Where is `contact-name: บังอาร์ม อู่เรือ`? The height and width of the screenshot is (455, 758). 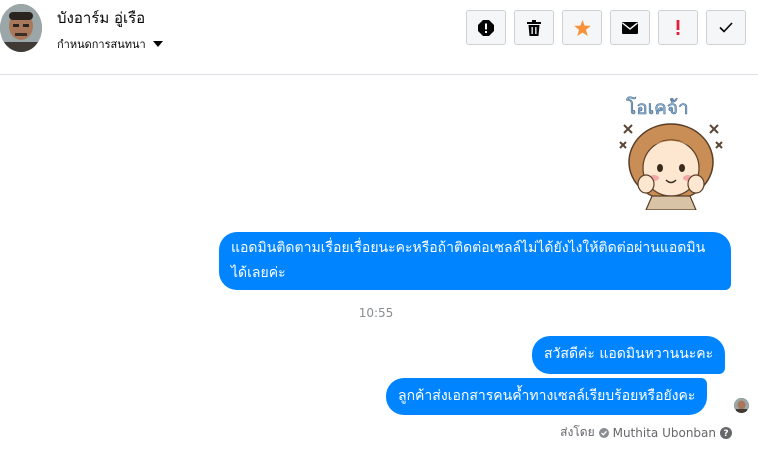
contact-name: บังอาร์ม อู่เรือ is located at coordinates (101, 18).